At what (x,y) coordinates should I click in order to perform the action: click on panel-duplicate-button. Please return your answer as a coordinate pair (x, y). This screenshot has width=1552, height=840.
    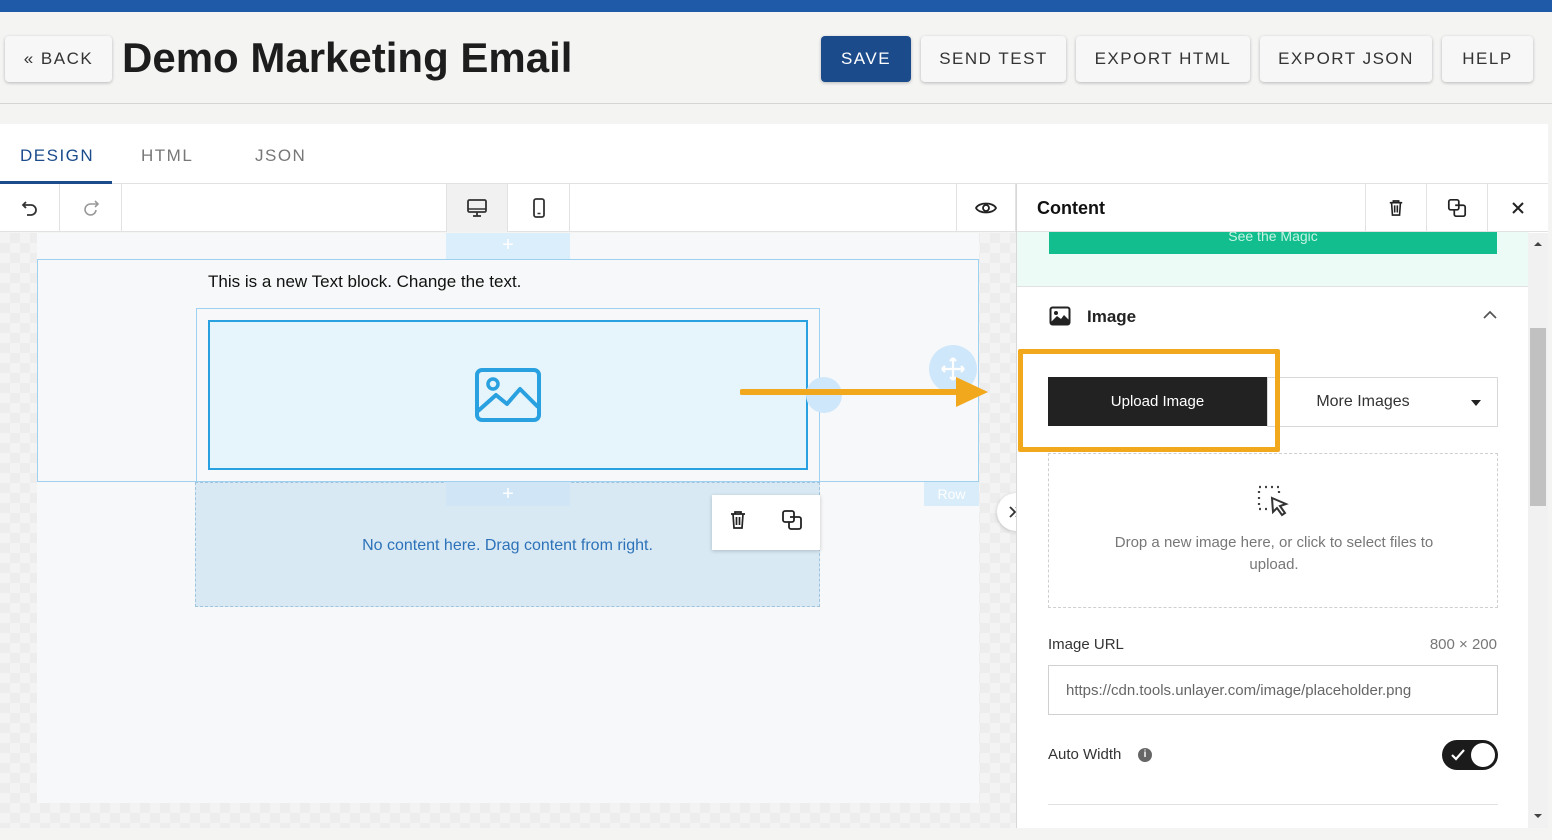
    Looking at the image, I should click on (1456, 208).